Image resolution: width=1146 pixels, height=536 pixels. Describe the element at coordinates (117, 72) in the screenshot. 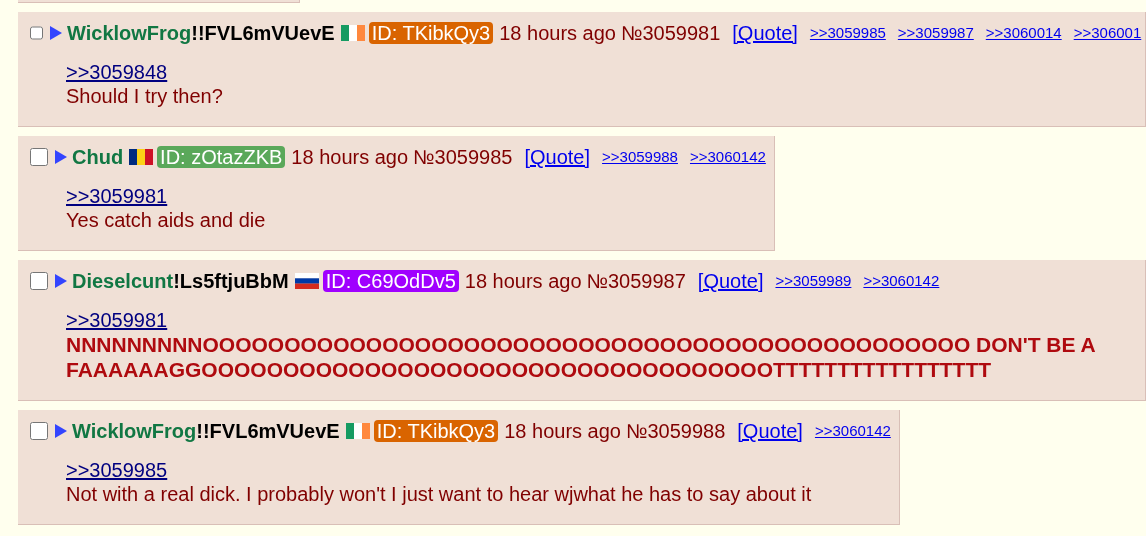

I see `reply-quote-link: >>3059848` at that location.